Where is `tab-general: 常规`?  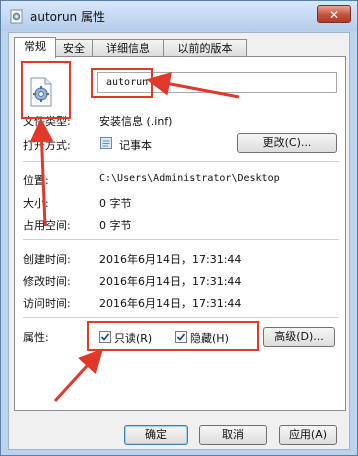
tab-general: 常规 is located at coordinates (35, 47).